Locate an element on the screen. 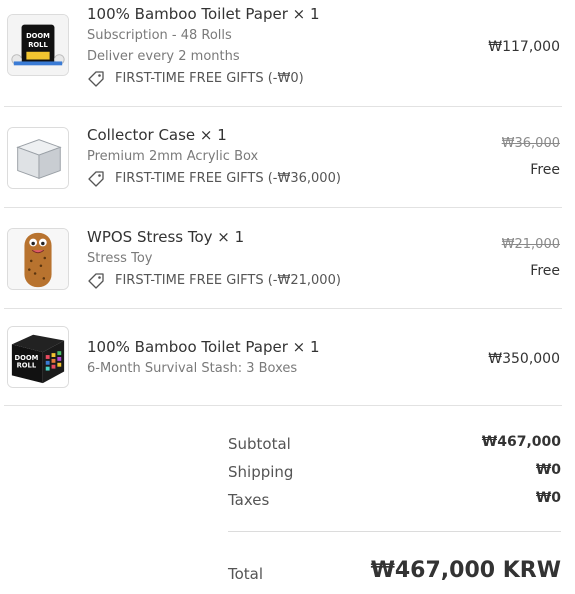 The width and height of the screenshot is (575, 594). thumb-text: DOOM is located at coordinates (38, 36).